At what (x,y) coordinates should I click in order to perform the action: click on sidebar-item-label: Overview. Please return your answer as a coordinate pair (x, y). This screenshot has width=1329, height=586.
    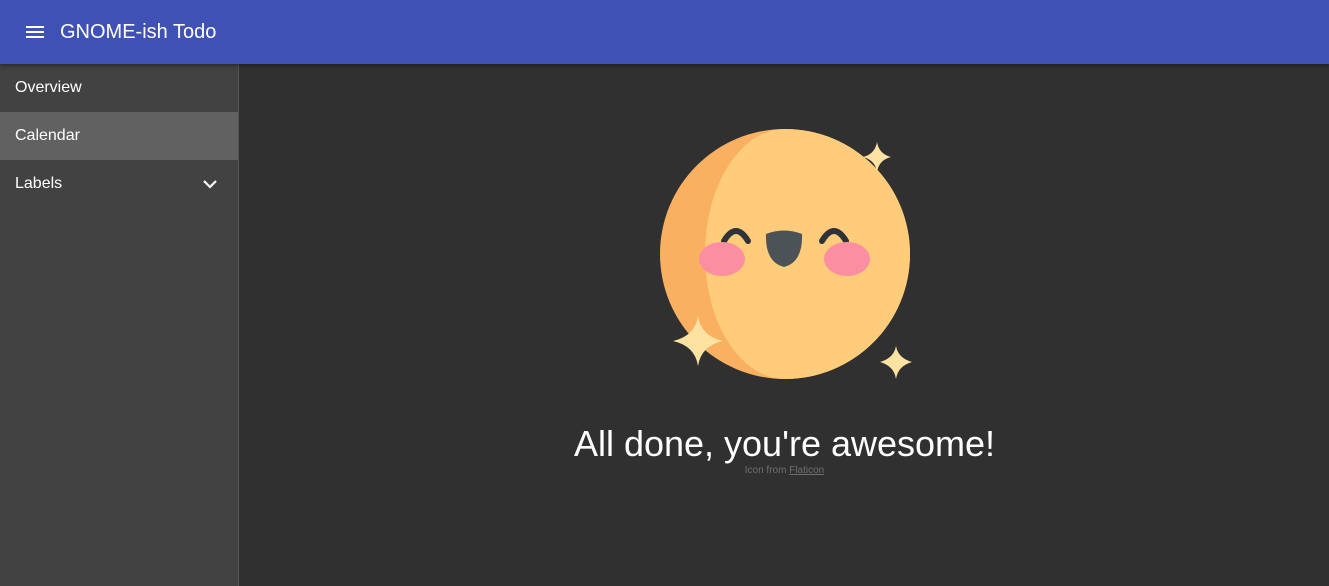
    Looking at the image, I should click on (48, 87).